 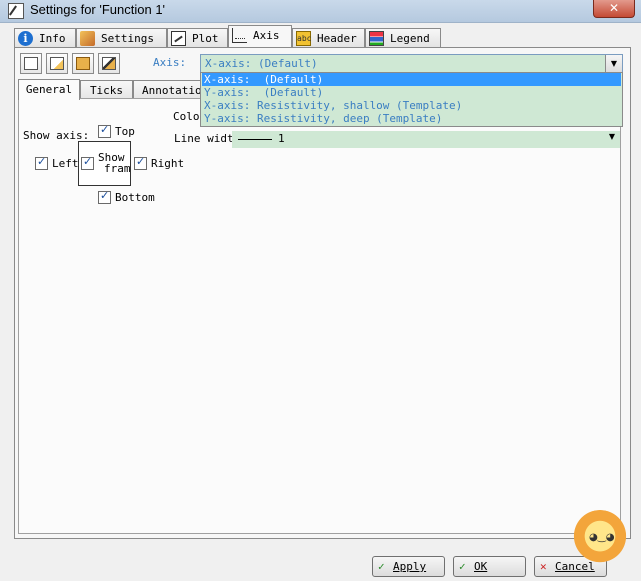 What do you see at coordinates (170, 62) in the screenshot?
I see `axis-label: Axis:` at bounding box center [170, 62].